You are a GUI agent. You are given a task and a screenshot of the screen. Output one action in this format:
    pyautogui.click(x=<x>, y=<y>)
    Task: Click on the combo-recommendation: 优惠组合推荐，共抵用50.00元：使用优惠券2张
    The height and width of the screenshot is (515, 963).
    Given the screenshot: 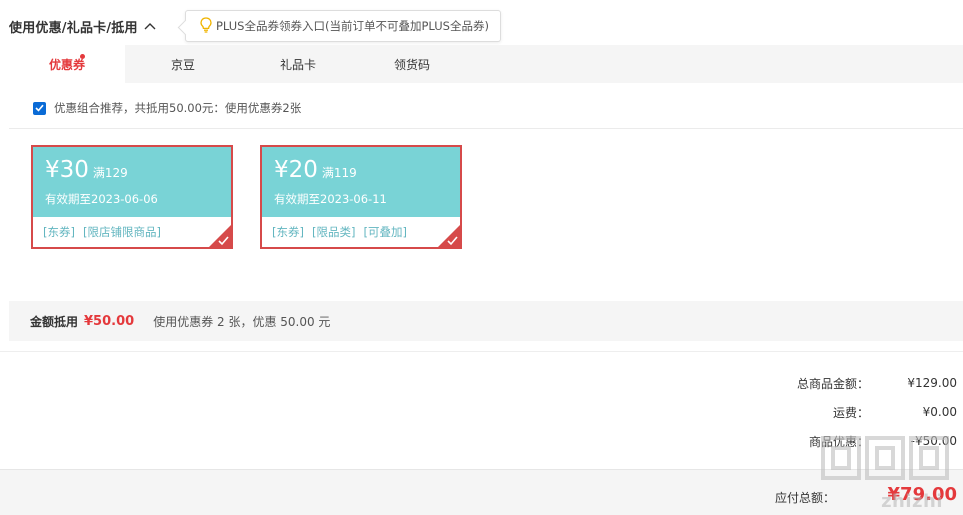 What is the action you would take?
    pyautogui.click(x=167, y=108)
    